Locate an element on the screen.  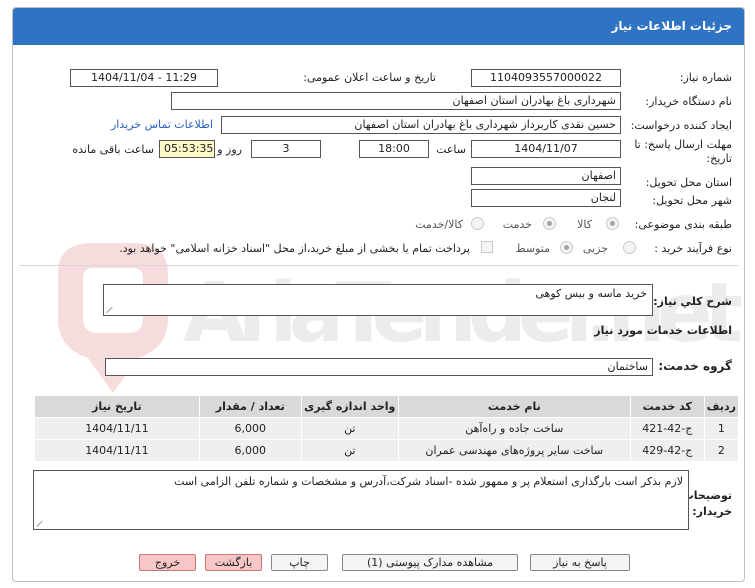
buyer-org-label: نام دستگاه خریدار: is located at coordinates (688, 101).